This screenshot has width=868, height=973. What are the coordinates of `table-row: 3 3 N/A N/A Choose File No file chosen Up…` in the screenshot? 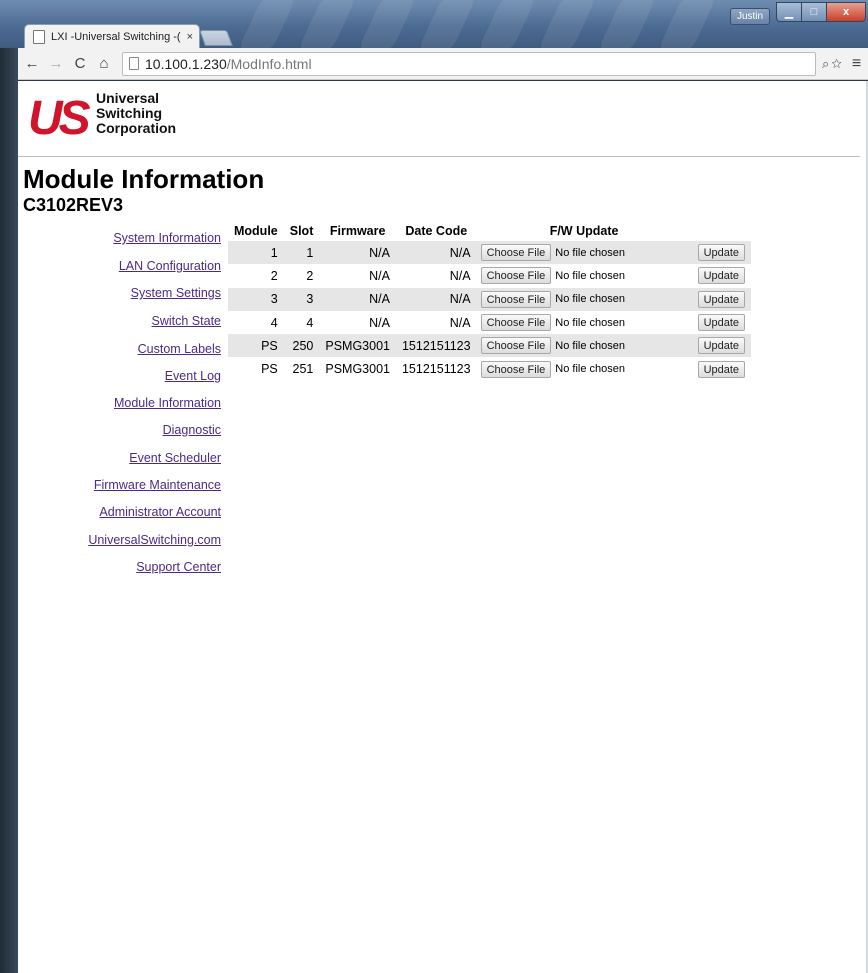 It's located at (490, 299).